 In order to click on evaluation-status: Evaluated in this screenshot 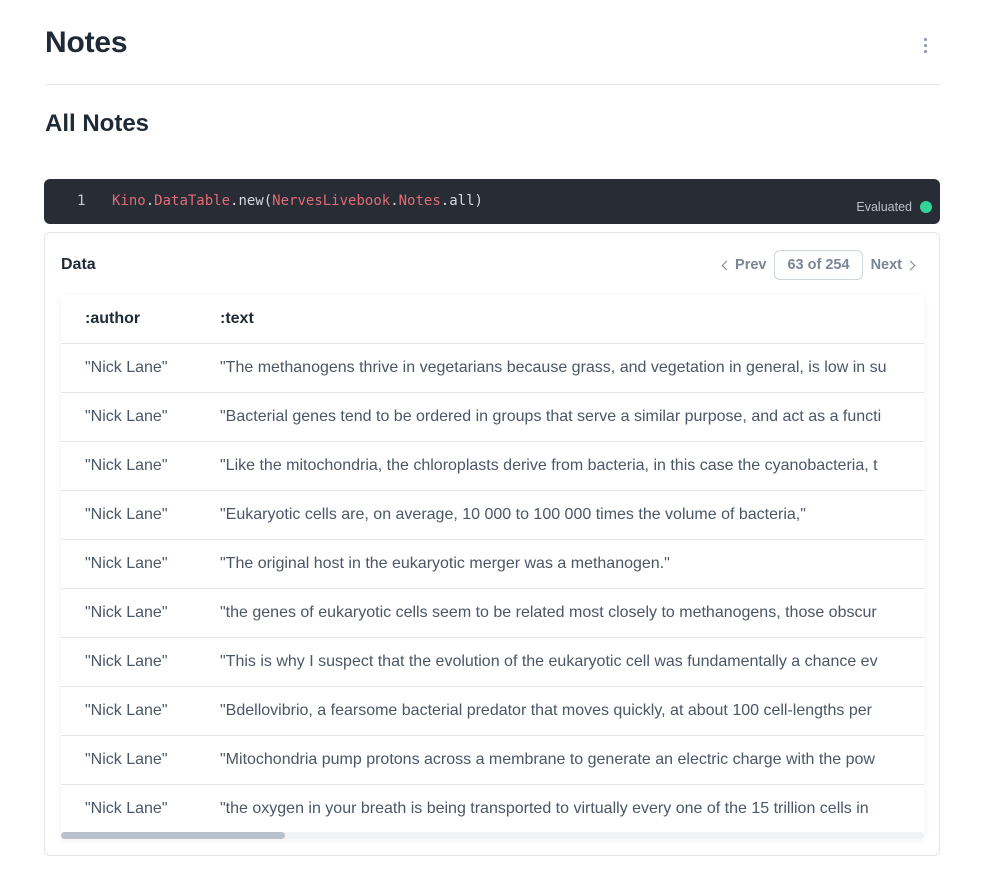, I will do `click(894, 207)`.